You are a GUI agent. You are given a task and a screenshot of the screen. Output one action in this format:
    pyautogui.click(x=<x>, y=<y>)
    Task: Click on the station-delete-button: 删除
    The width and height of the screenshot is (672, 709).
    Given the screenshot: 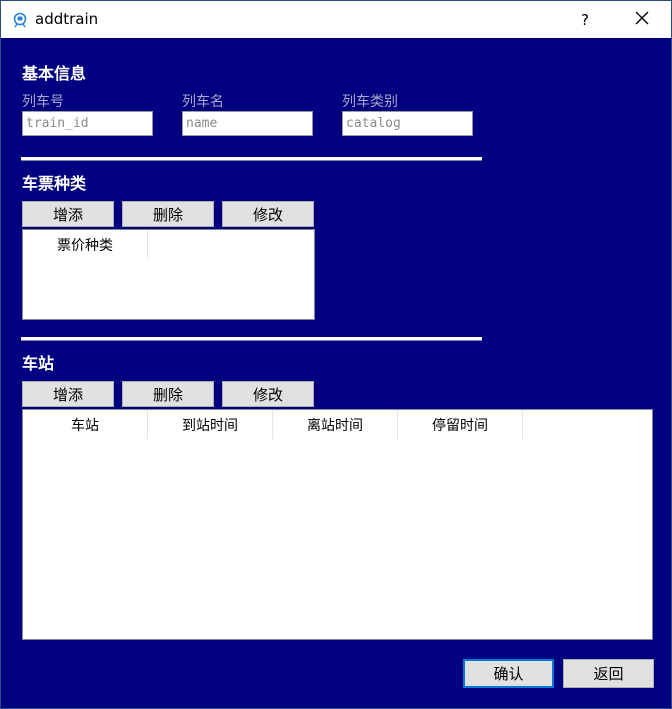 What is the action you would take?
    pyautogui.click(x=168, y=394)
    